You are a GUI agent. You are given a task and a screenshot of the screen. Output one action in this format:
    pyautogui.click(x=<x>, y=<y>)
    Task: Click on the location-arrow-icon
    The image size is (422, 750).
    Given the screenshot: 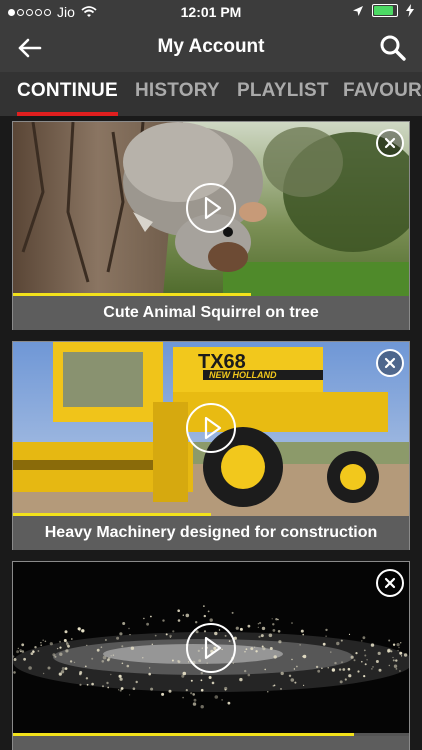 What is the action you would take?
    pyautogui.click(x=358, y=10)
    